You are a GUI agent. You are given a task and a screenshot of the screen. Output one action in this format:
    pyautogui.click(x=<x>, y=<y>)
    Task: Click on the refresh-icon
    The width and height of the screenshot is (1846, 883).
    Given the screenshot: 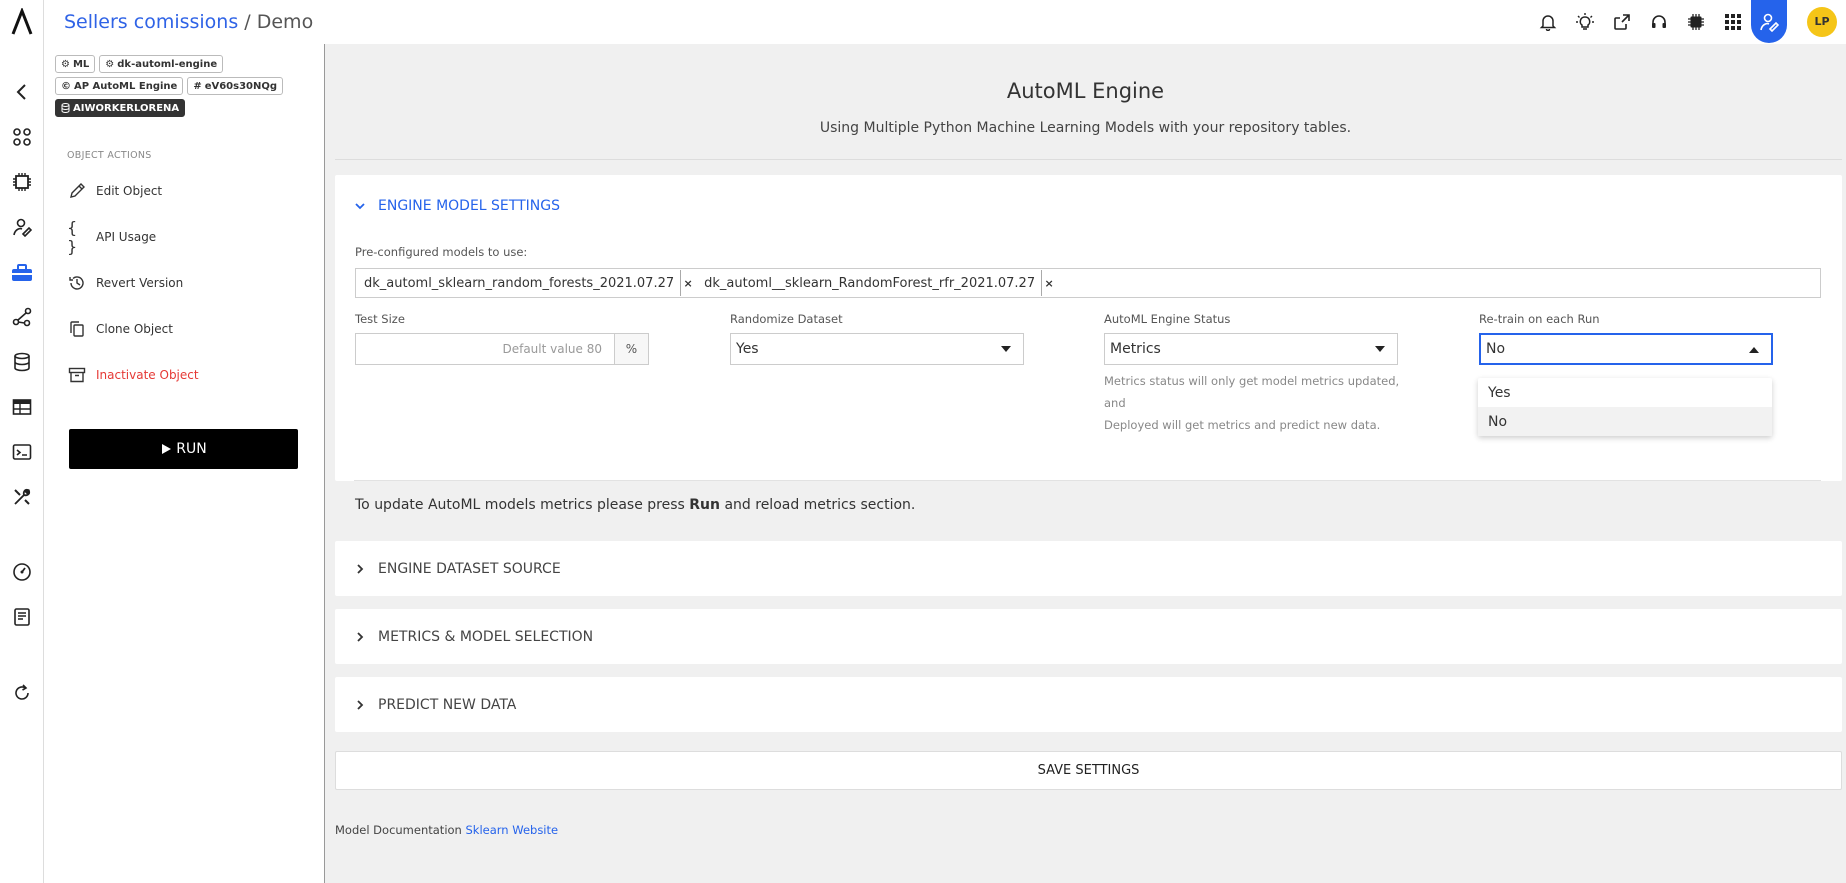 What is the action you would take?
    pyautogui.click(x=22, y=693)
    